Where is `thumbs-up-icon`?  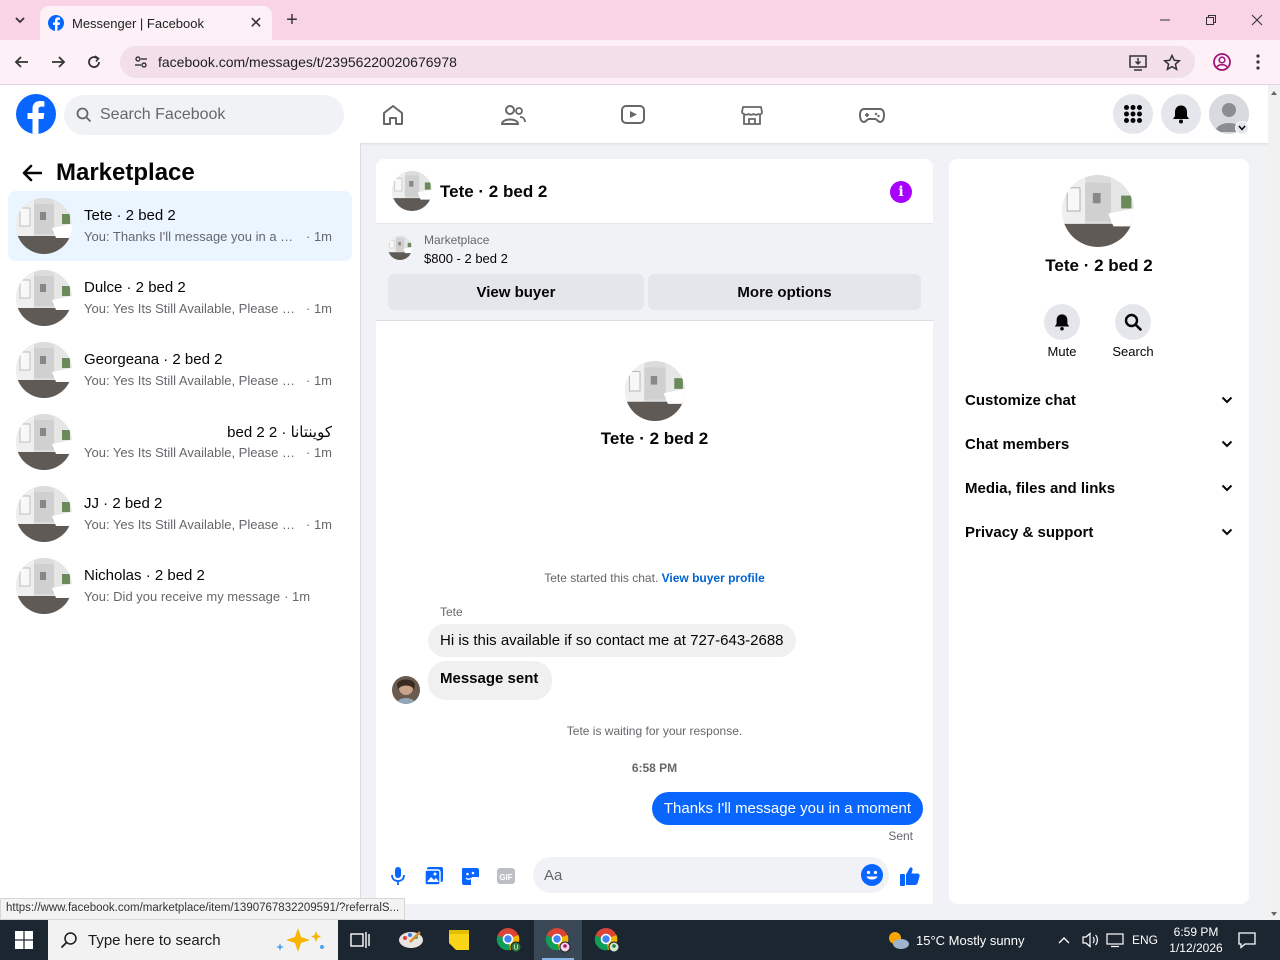 thumbs-up-icon is located at coordinates (910, 876).